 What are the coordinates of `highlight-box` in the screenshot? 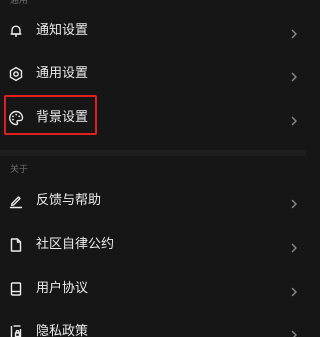 It's located at (50, 115).